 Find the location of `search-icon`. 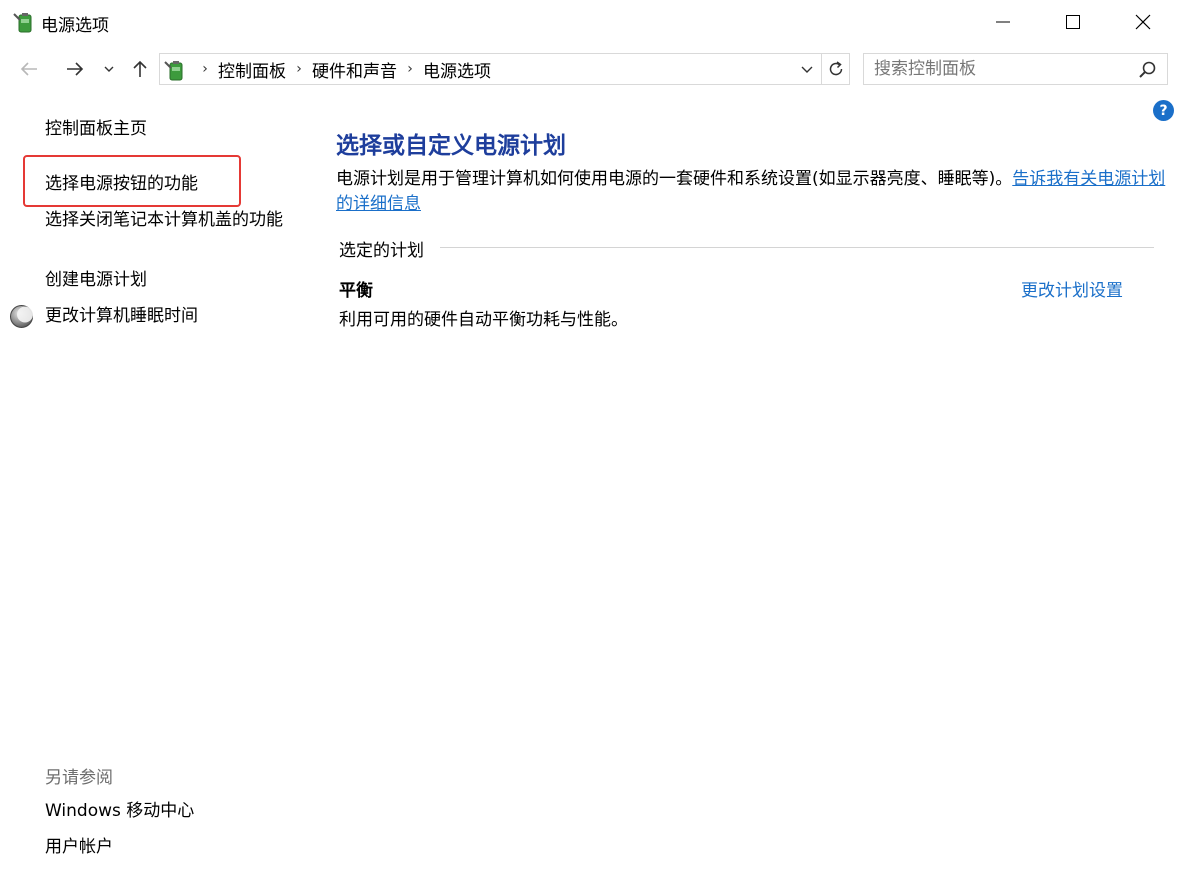

search-icon is located at coordinates (1147, 70).